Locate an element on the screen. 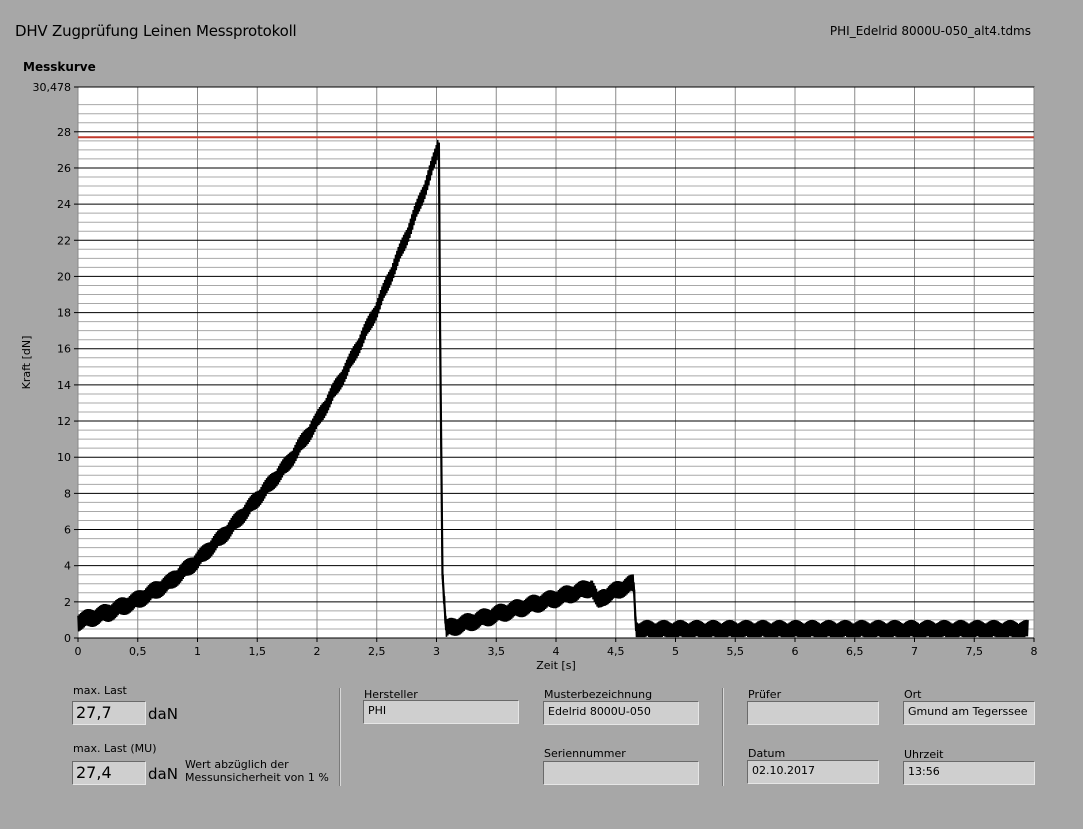 The height and width of the screenshot is (829, 1083). uhrzeit-label: Uhrzeit is located at coordinates (924, 754).